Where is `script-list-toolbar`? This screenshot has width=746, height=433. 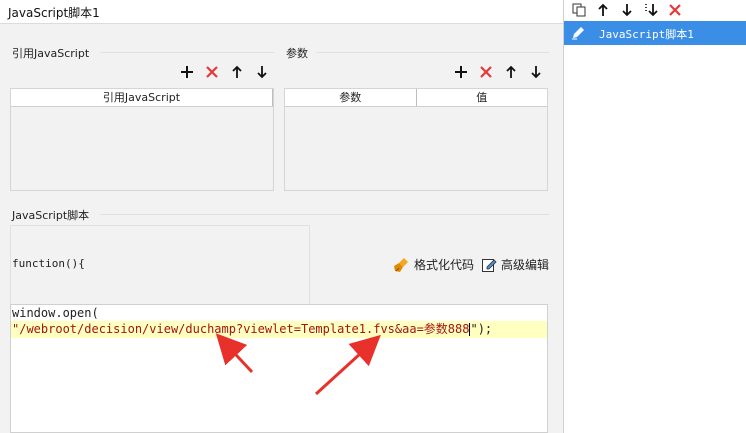
script-list-toolbar is located at coordinates (627, 10).